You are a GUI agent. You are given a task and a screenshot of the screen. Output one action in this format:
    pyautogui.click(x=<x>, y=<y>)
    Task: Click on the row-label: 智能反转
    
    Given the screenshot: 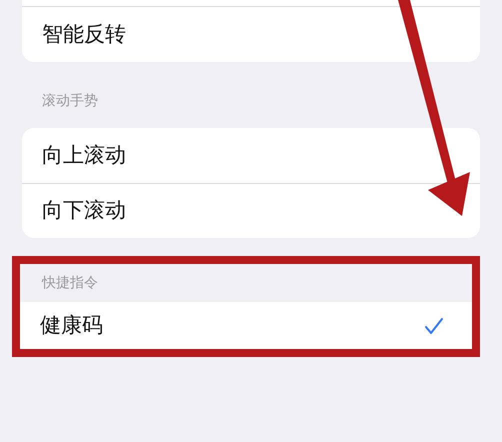 What is the action you would take?
    pyautogui.click(x=84, y=34)
    